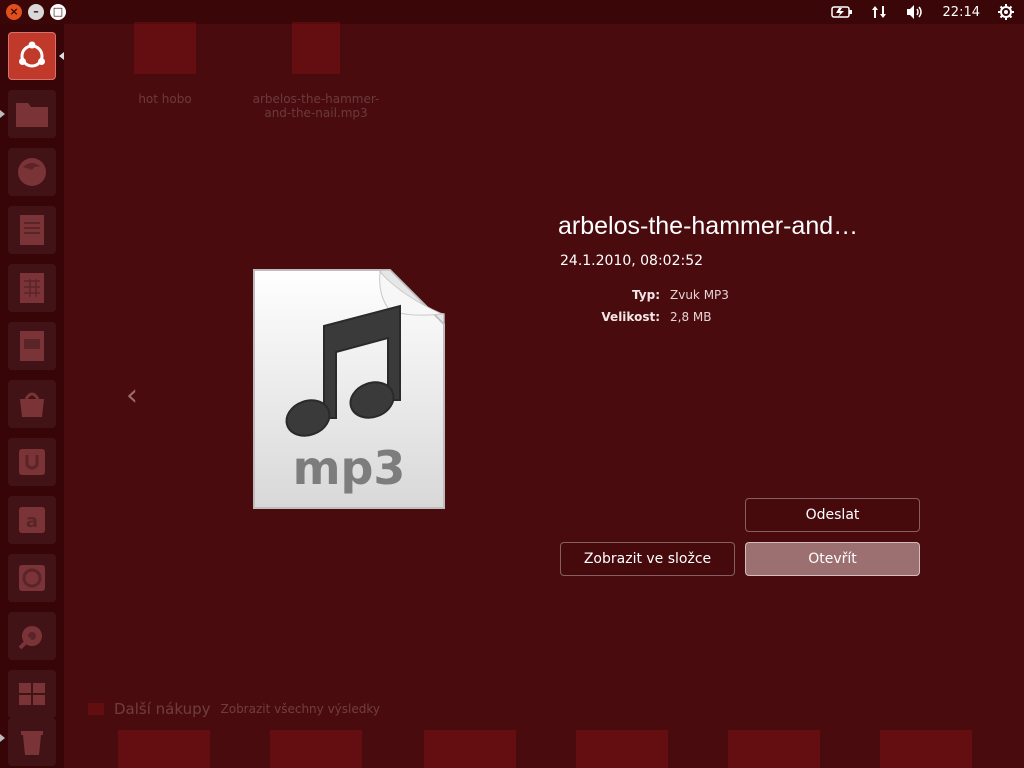  What do you see at coordinates (647, 559) in the screenshot?
I see `show-in-folder-button: Zobrazit ve složce` at bounding box center [647, 559].